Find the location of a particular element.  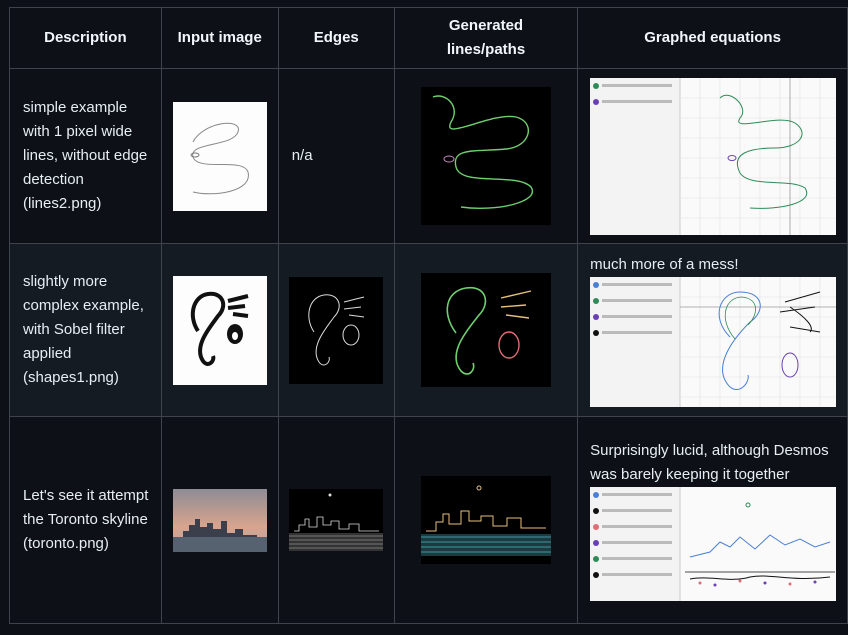

header-edges: Edges is located at coordinates (336, 38).